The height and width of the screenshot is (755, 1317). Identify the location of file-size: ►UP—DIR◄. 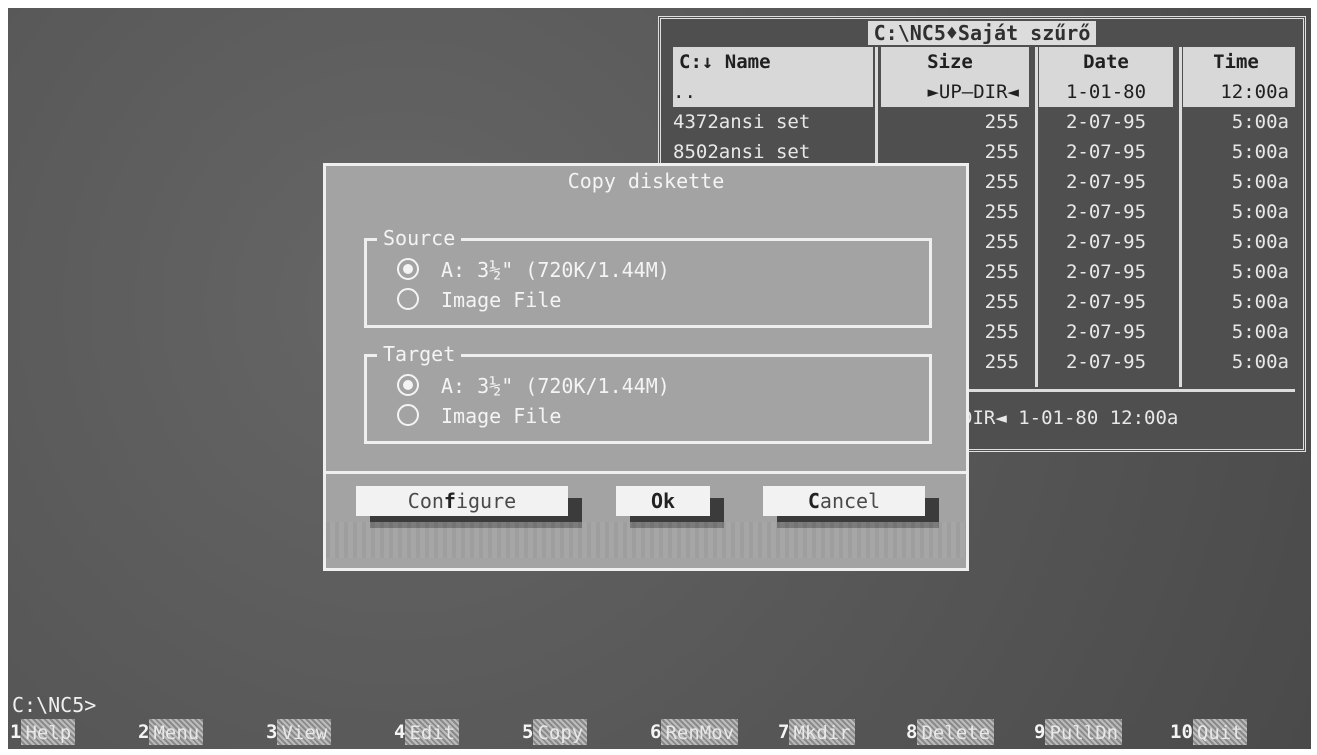
(955, 92).